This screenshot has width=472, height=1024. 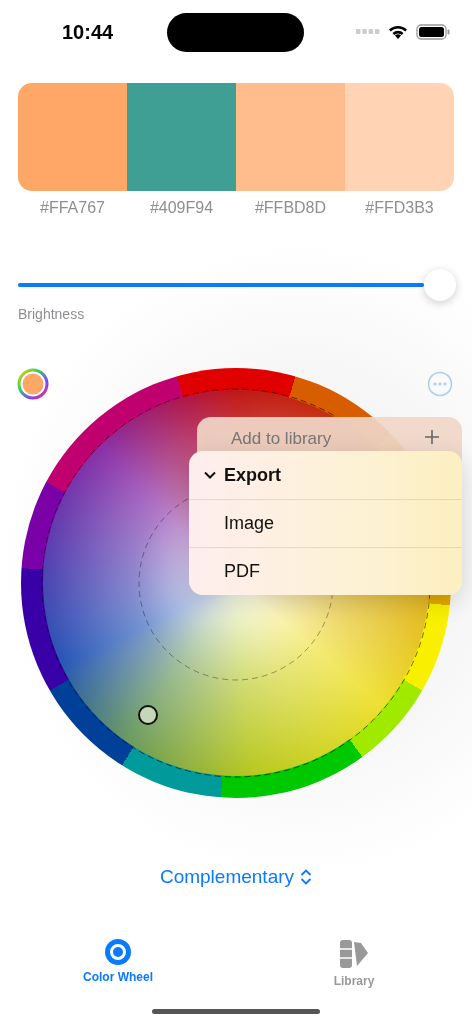 What do you see at coordinates (368, 32) in the screenshot?
I see `signal-icon` at bounding box center [368, 32].